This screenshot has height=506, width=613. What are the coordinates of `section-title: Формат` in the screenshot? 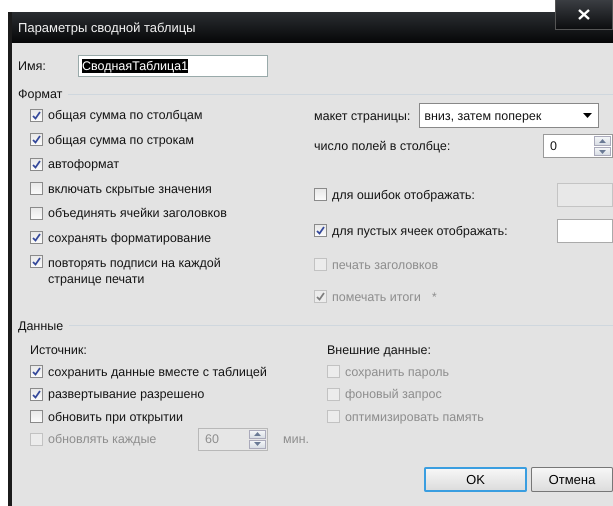 It's located at (40, 94).